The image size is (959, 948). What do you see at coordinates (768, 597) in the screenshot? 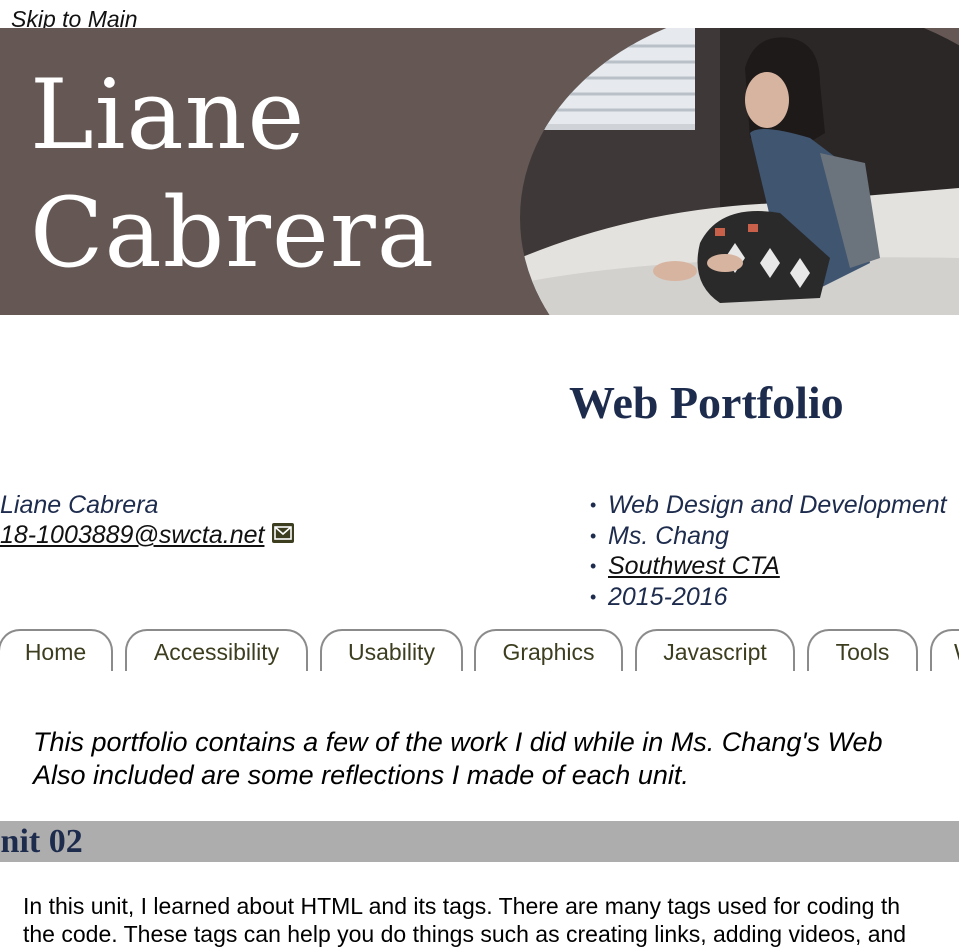
I see `info-year: 2015-2016` at bounding box center [768, 597].